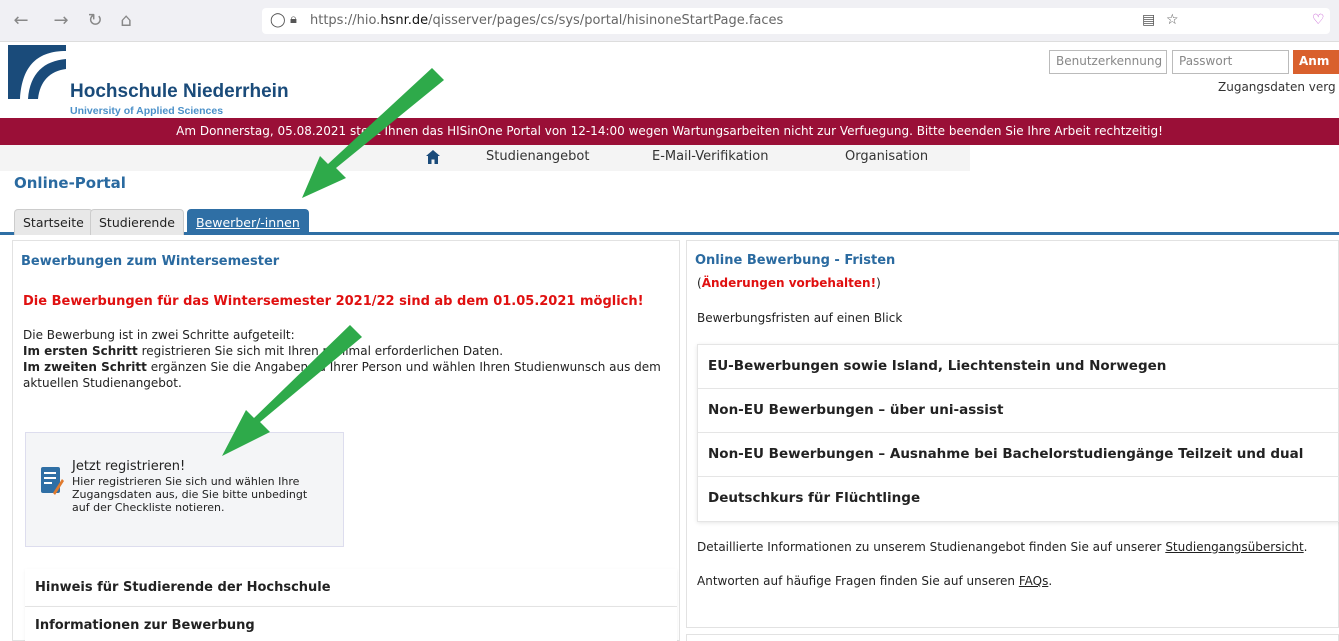 The width and height of the screenshot is (1339, 641). Describe the element at coordinates (1230, 62) in the screenshot. I see `password-input: Passwort` at that location.